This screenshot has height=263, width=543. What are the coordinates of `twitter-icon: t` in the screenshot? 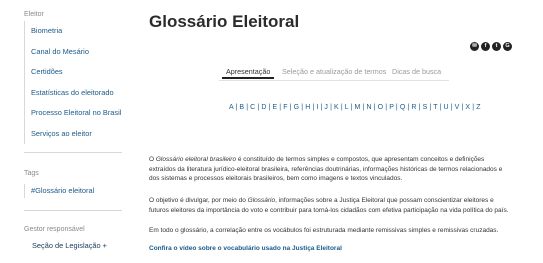 It's located at (496, 46).